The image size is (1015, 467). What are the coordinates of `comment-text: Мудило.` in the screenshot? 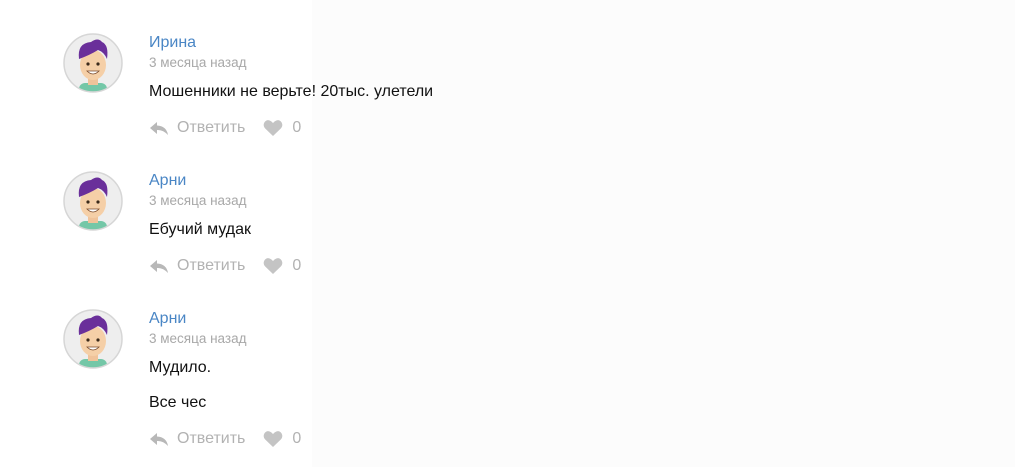 It's located at (180, 367).